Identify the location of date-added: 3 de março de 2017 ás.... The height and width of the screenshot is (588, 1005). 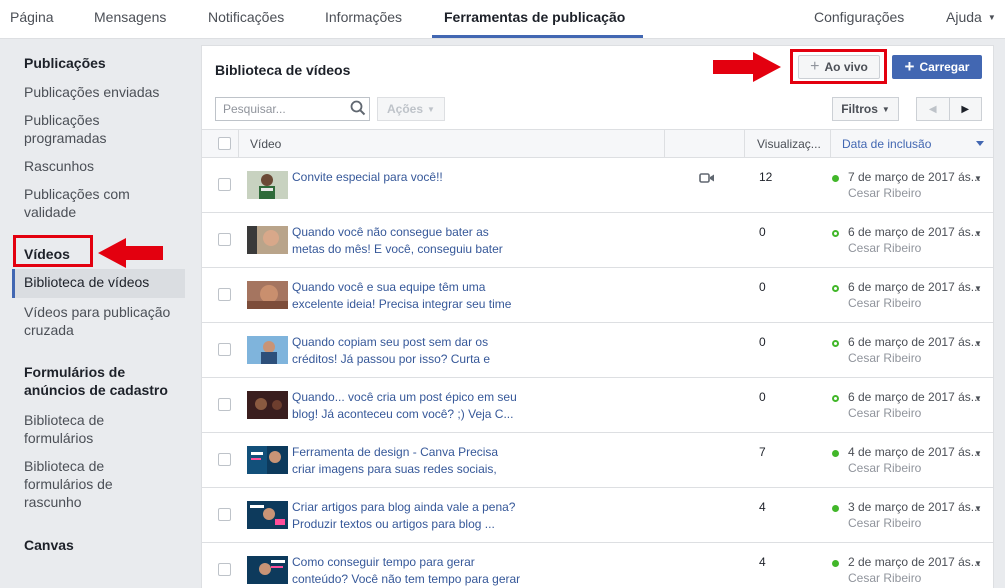
(914, 507).